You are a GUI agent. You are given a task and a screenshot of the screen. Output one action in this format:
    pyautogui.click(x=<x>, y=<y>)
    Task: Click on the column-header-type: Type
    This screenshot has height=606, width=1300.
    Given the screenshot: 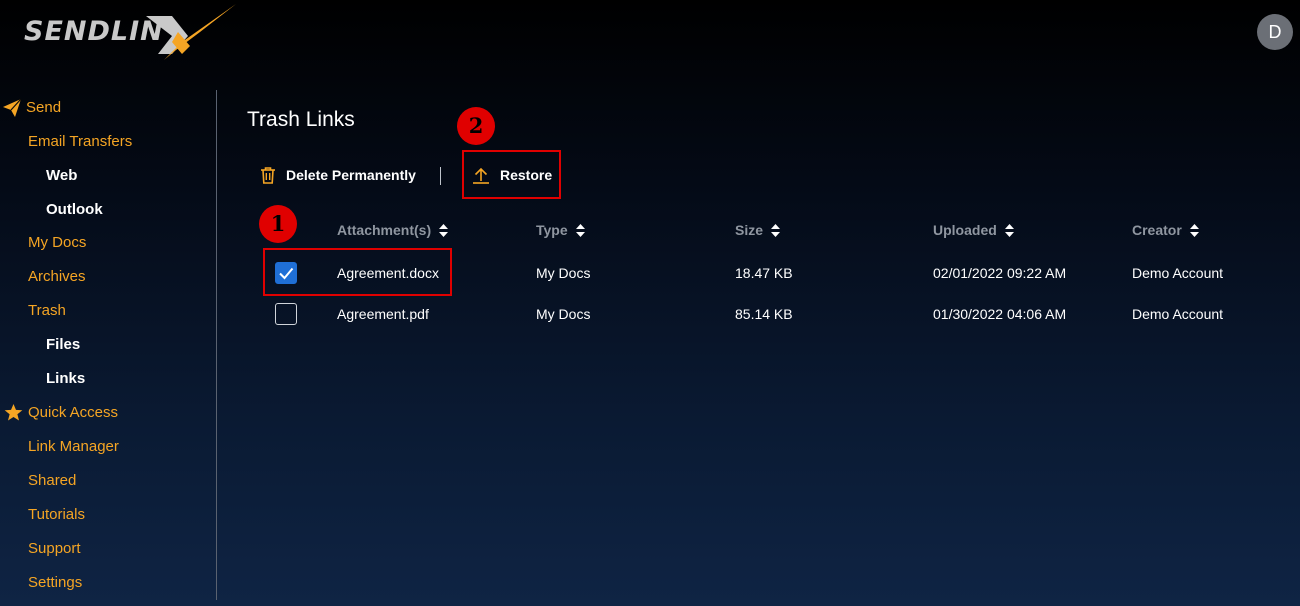 What is the action you would take?
    pyautogui.click(x=560, y=230)
    